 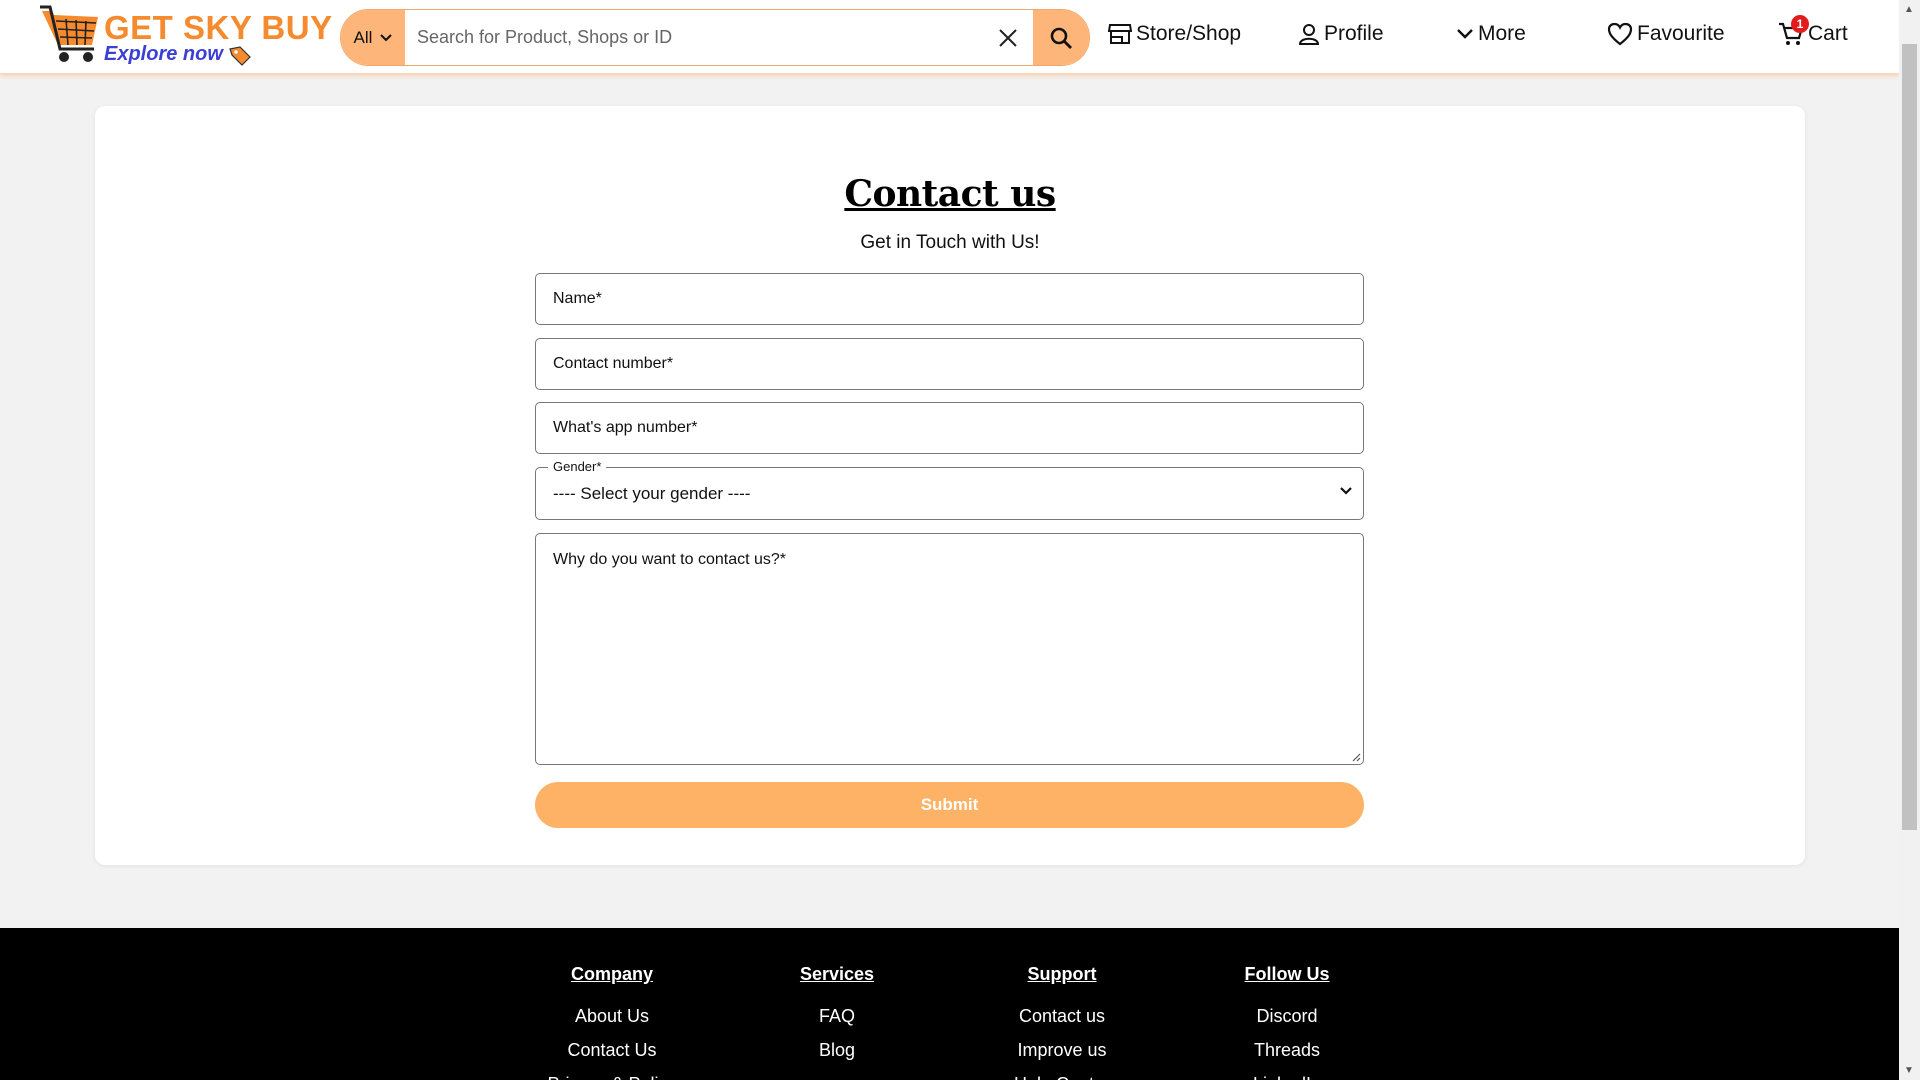 I want to click on heart-icon, so click(x=1620, y=34).